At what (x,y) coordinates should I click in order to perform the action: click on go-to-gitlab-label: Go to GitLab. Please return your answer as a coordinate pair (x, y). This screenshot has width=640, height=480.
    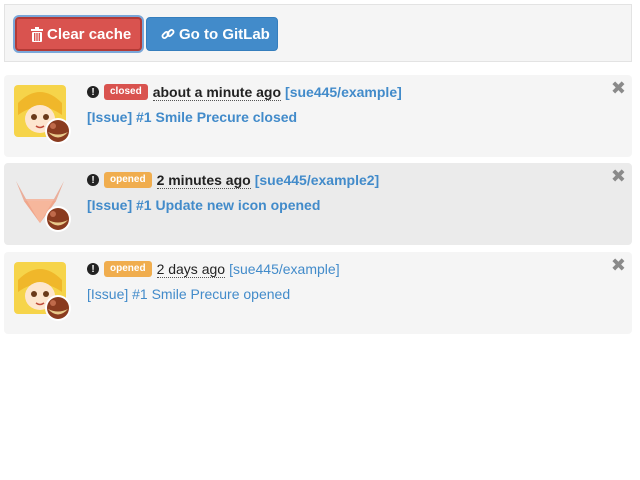
    Looking at the image, I should click on (224, 34).